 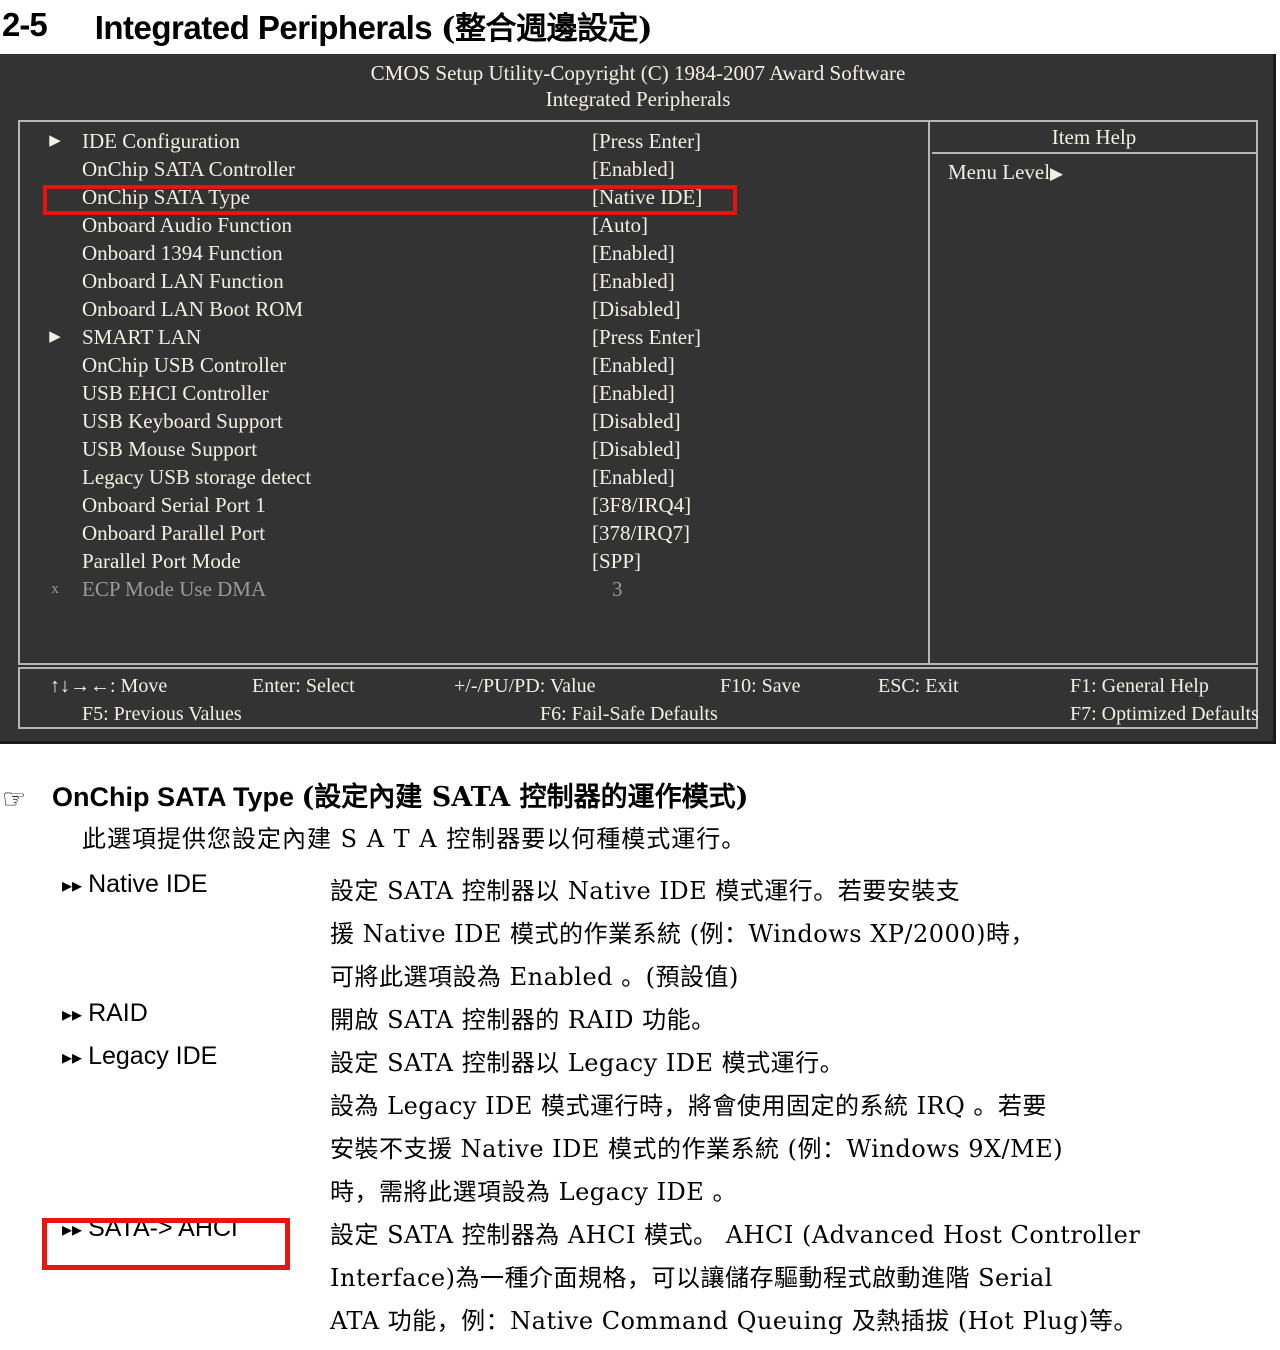 What do you see at coordinates (620, 225) in the screenshot?
I see `bios-option-value: [Auto]` at bounding box center [620, 225].